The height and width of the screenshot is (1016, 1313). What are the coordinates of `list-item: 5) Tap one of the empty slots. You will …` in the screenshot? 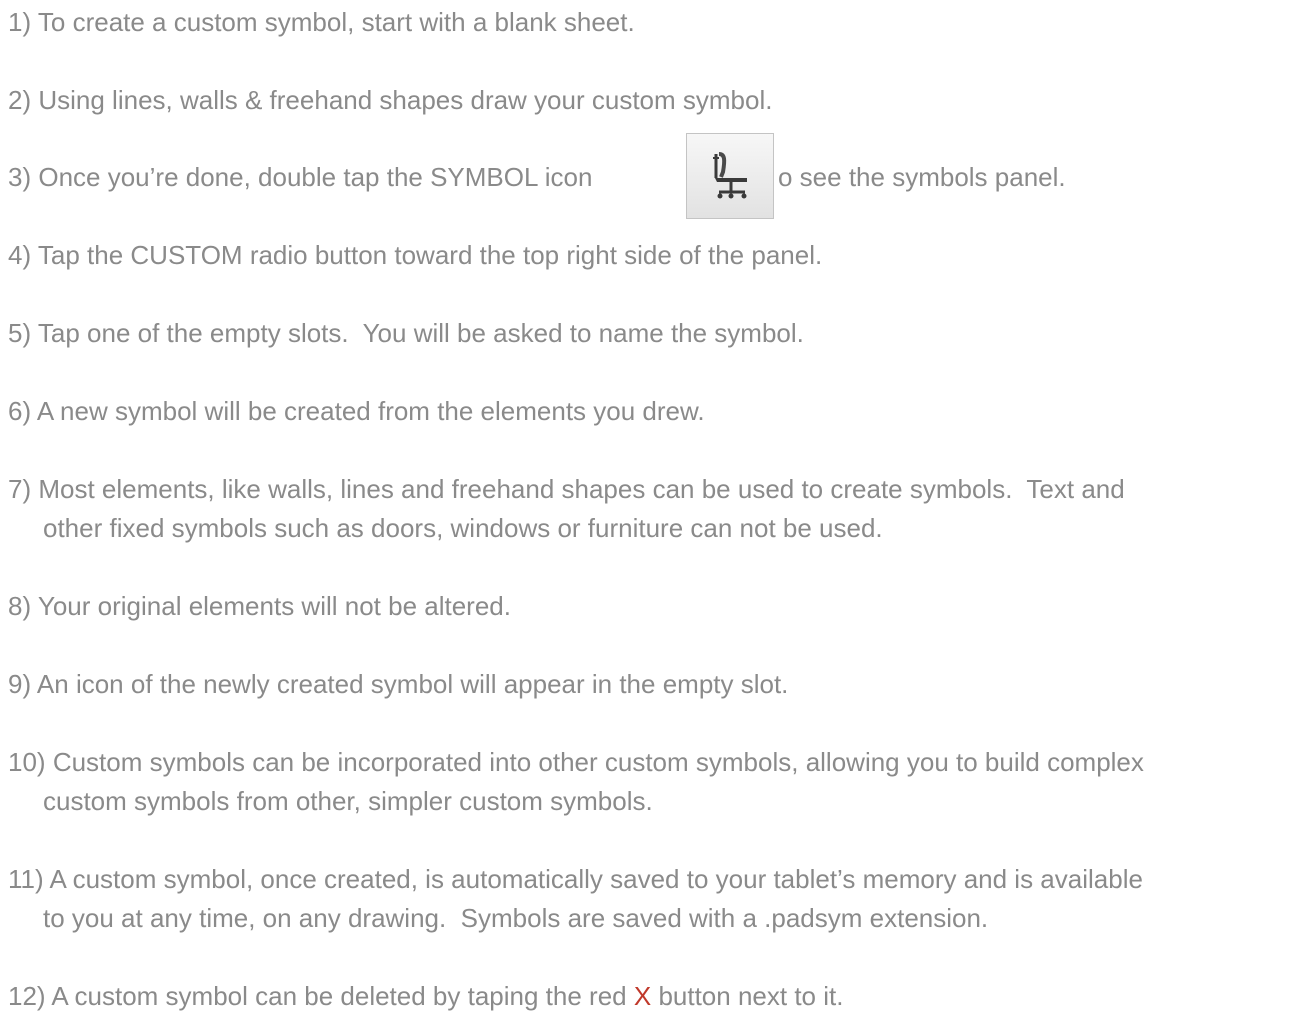 It's located at (658, 333).